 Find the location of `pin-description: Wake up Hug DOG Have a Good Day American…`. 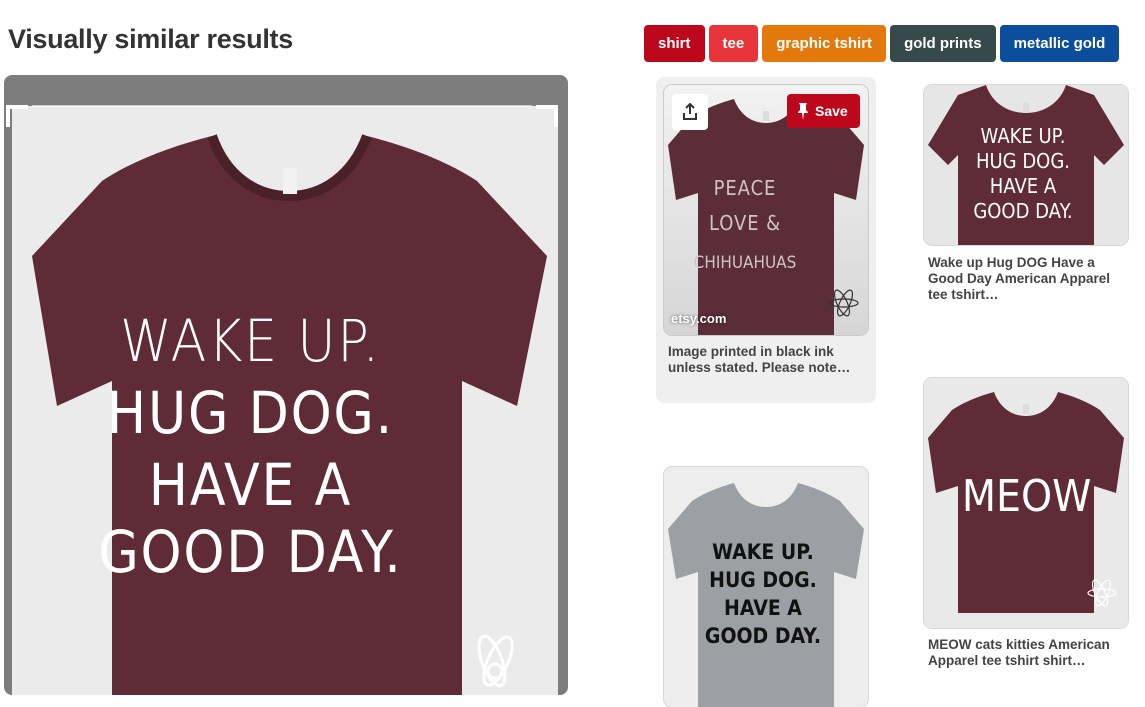

pin-description: Wake up Hug DOG Have a Good Day American… is located at coordinates (1020, 279).